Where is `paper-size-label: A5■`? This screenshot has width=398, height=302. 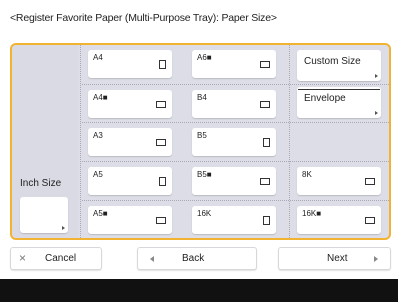
paper-size-label: A5■ is located at coordinates (100, 213).